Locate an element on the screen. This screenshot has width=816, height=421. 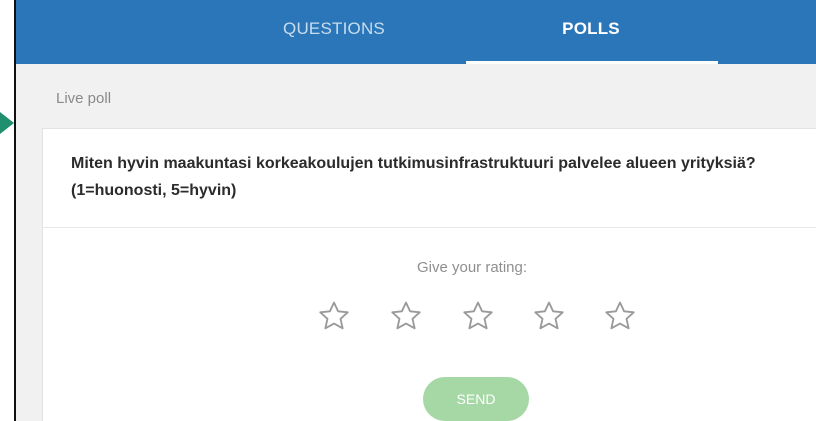
pointer-arrow-icon is located at coordinates (7, 123).